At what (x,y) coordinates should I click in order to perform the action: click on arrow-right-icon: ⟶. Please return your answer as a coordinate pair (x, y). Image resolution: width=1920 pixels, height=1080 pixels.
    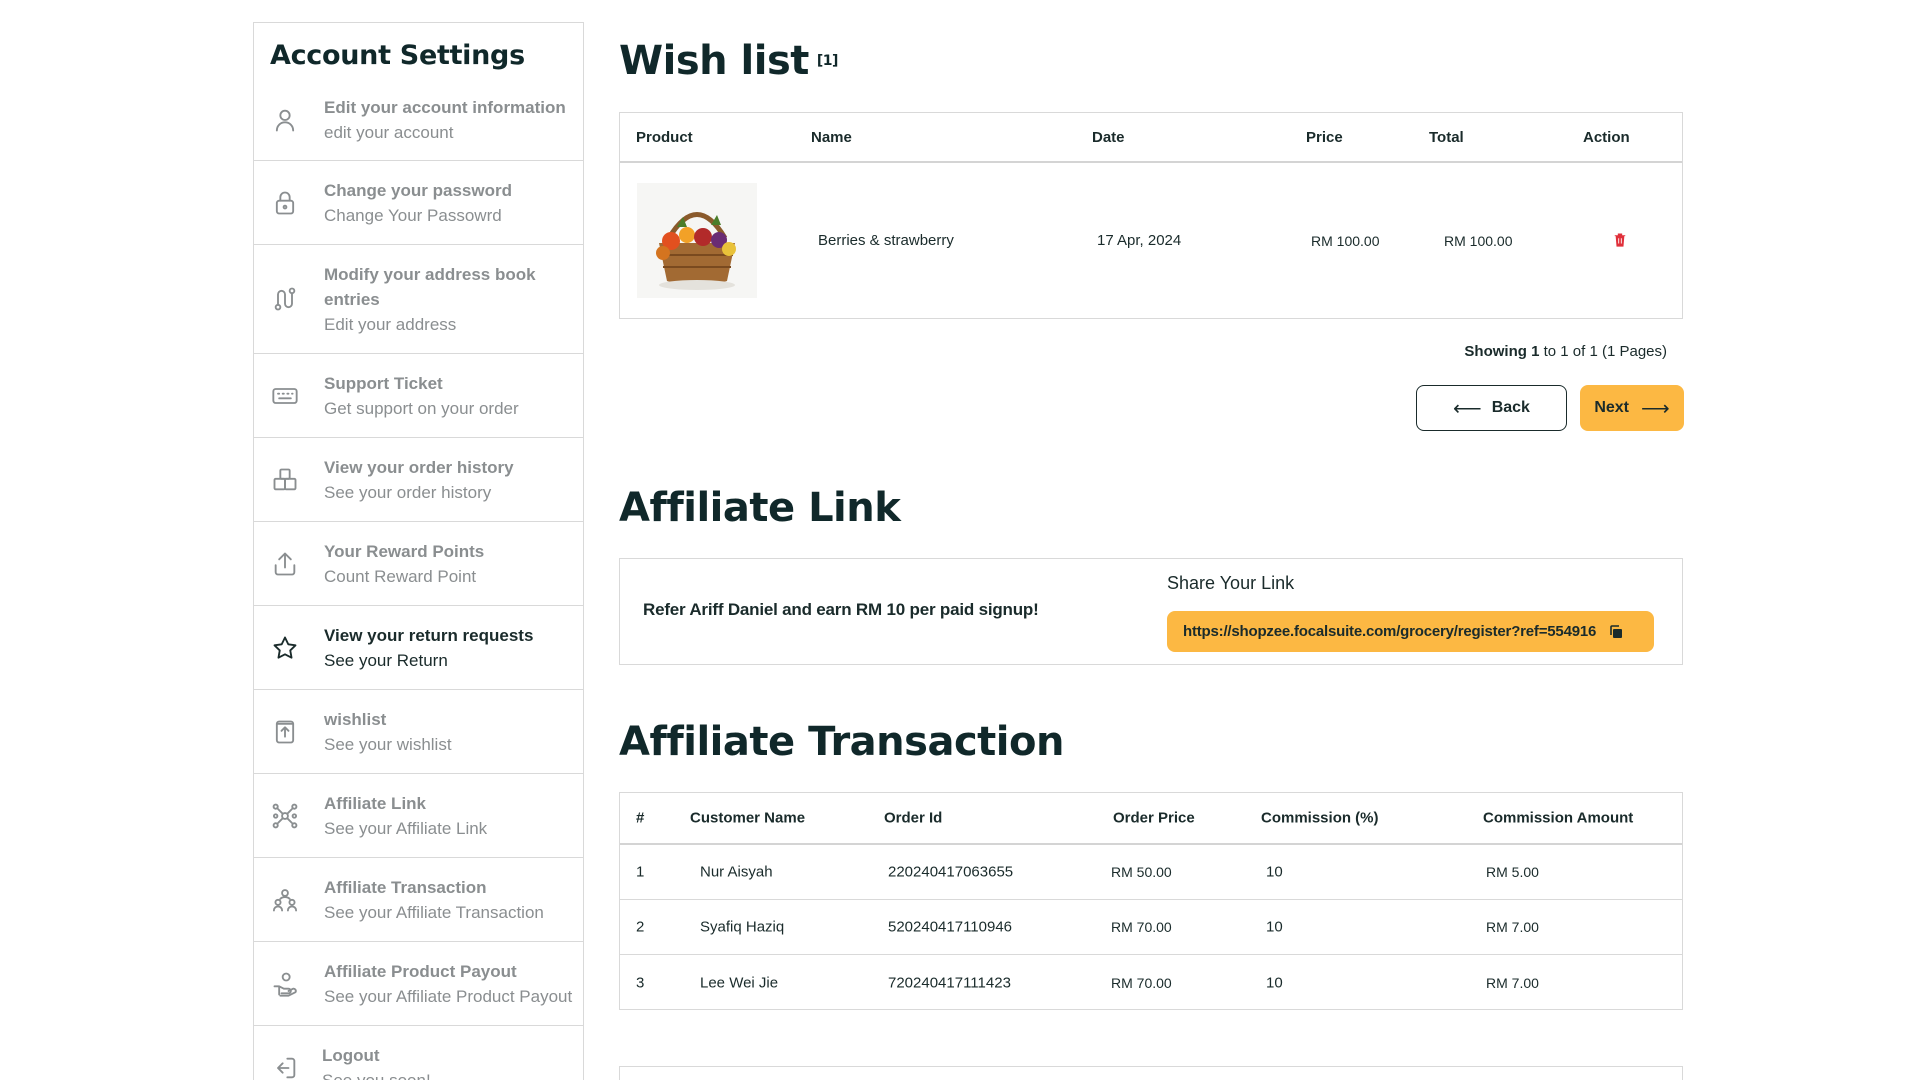
    Looking at the image, I should click on (1655, 408).